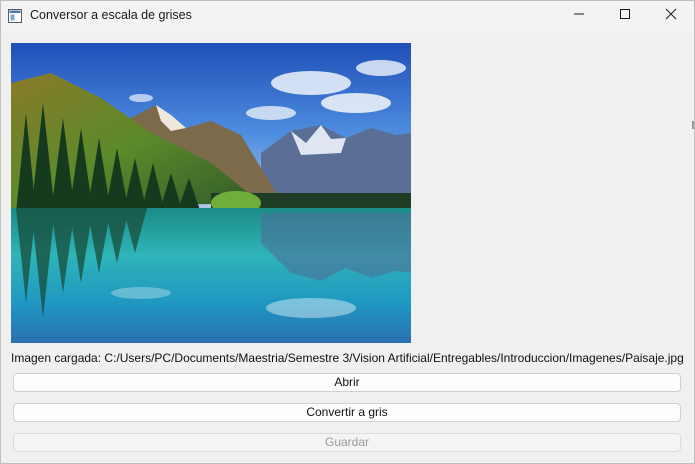 This screenshot has width=695, height=464. Describe the element at coordinates (347, 442) in the screenshot. I see `save-button: Guardar` at that location.